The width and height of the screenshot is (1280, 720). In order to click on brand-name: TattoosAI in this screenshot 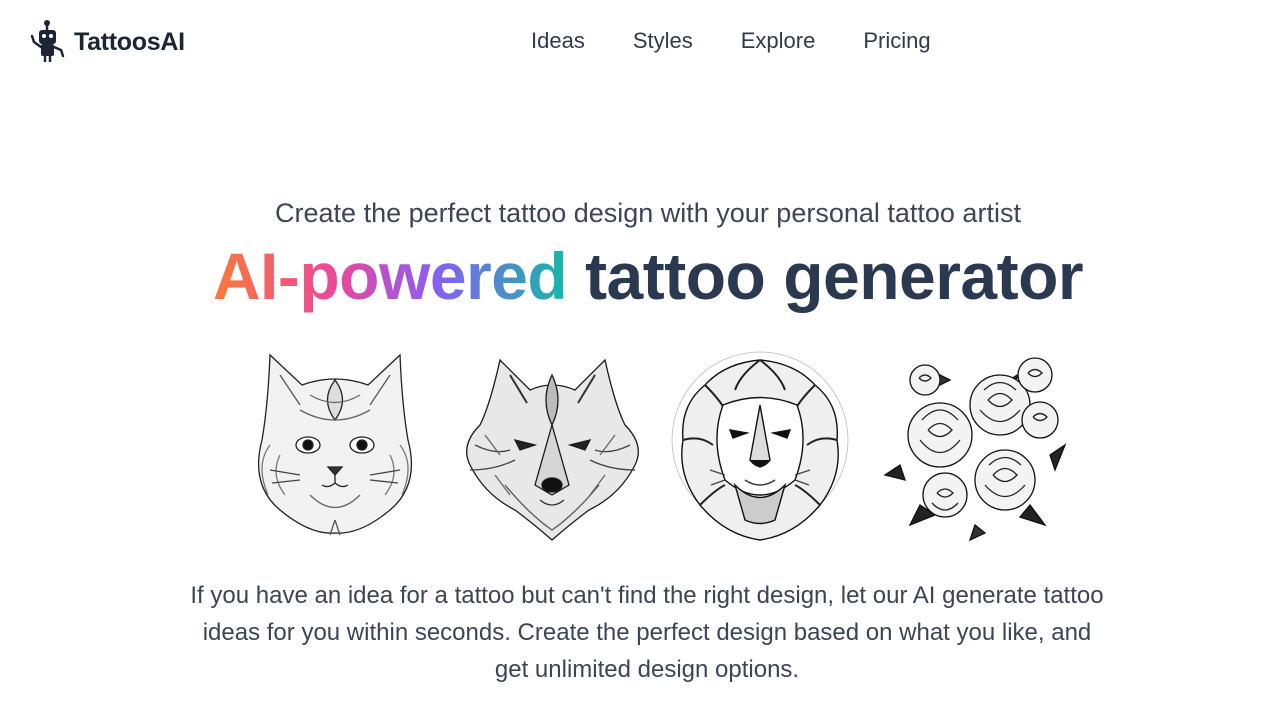, I will do `click(129, 41)`.